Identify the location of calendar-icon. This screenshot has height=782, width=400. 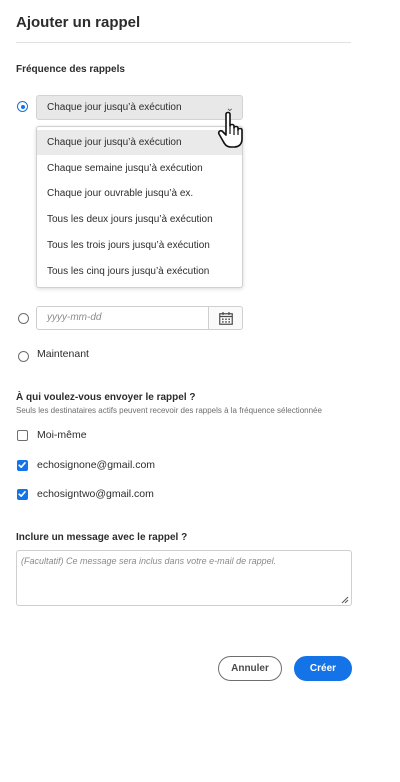
(226, 318).